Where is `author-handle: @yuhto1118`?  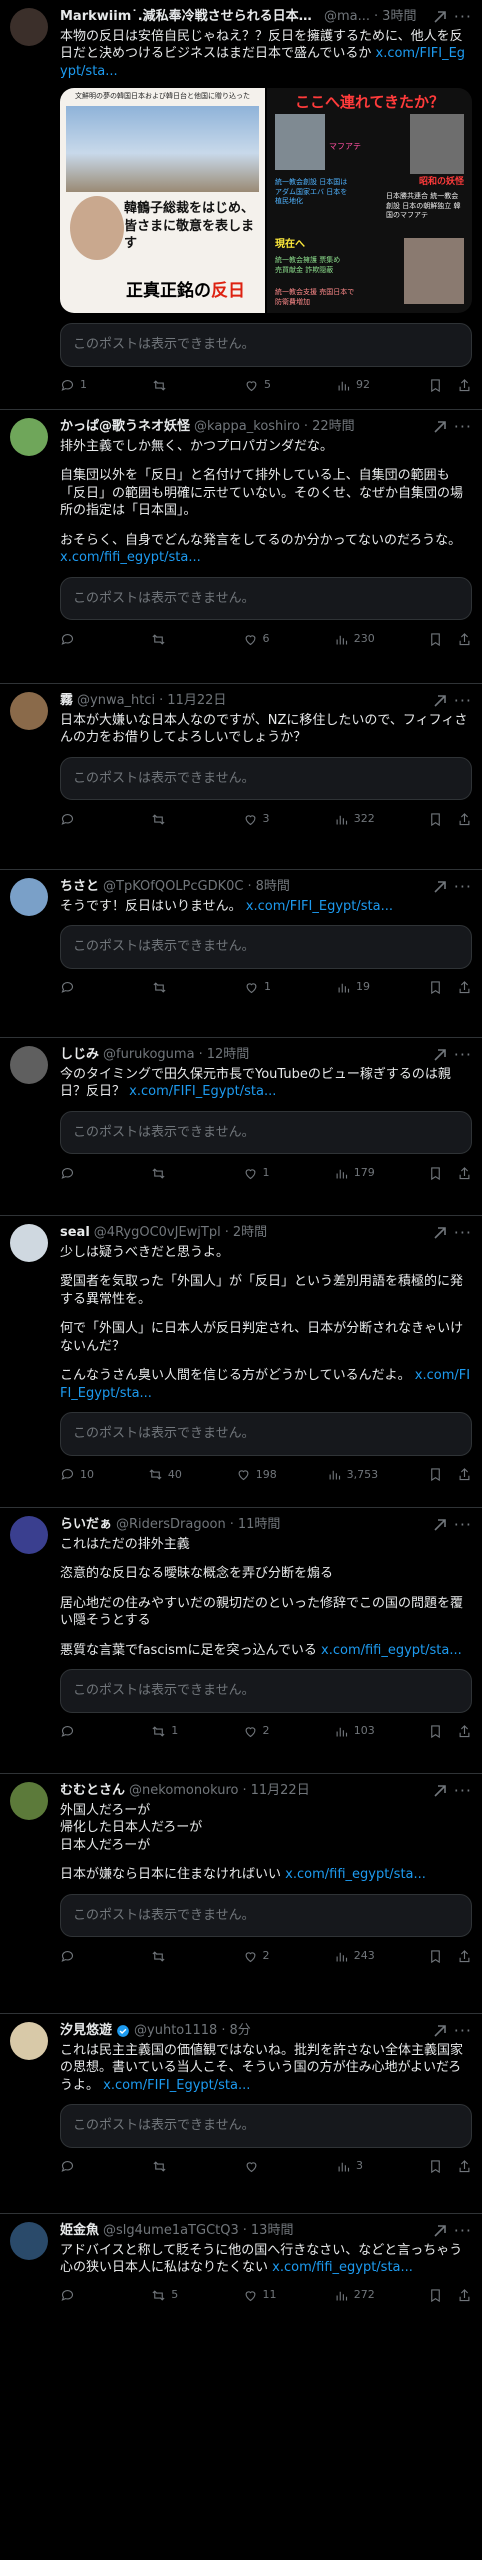
author-handle: @yuhto1118 is located at coordinates (175, 2031).